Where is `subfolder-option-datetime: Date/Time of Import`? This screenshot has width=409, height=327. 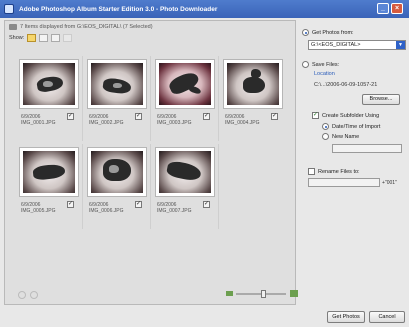
subfolder-option-datetime: Date/Time of Import is located at coordinates (351, 126).